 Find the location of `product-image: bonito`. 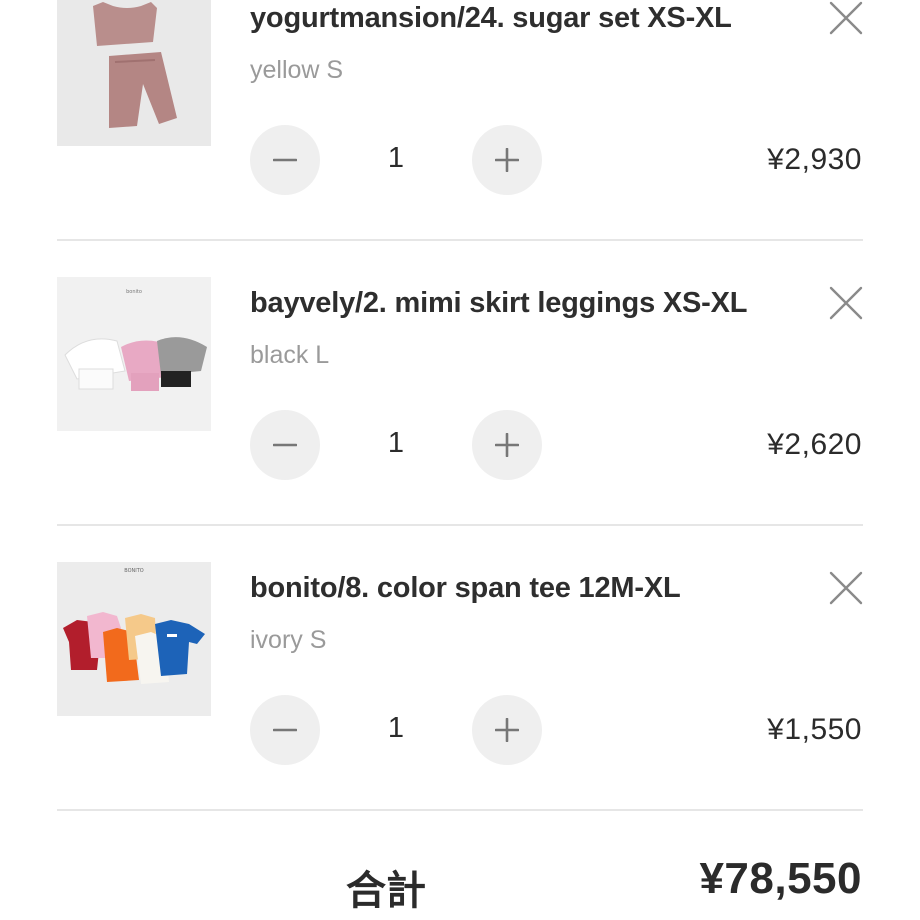

product-image: bonito is located at coordinates (134, 354).